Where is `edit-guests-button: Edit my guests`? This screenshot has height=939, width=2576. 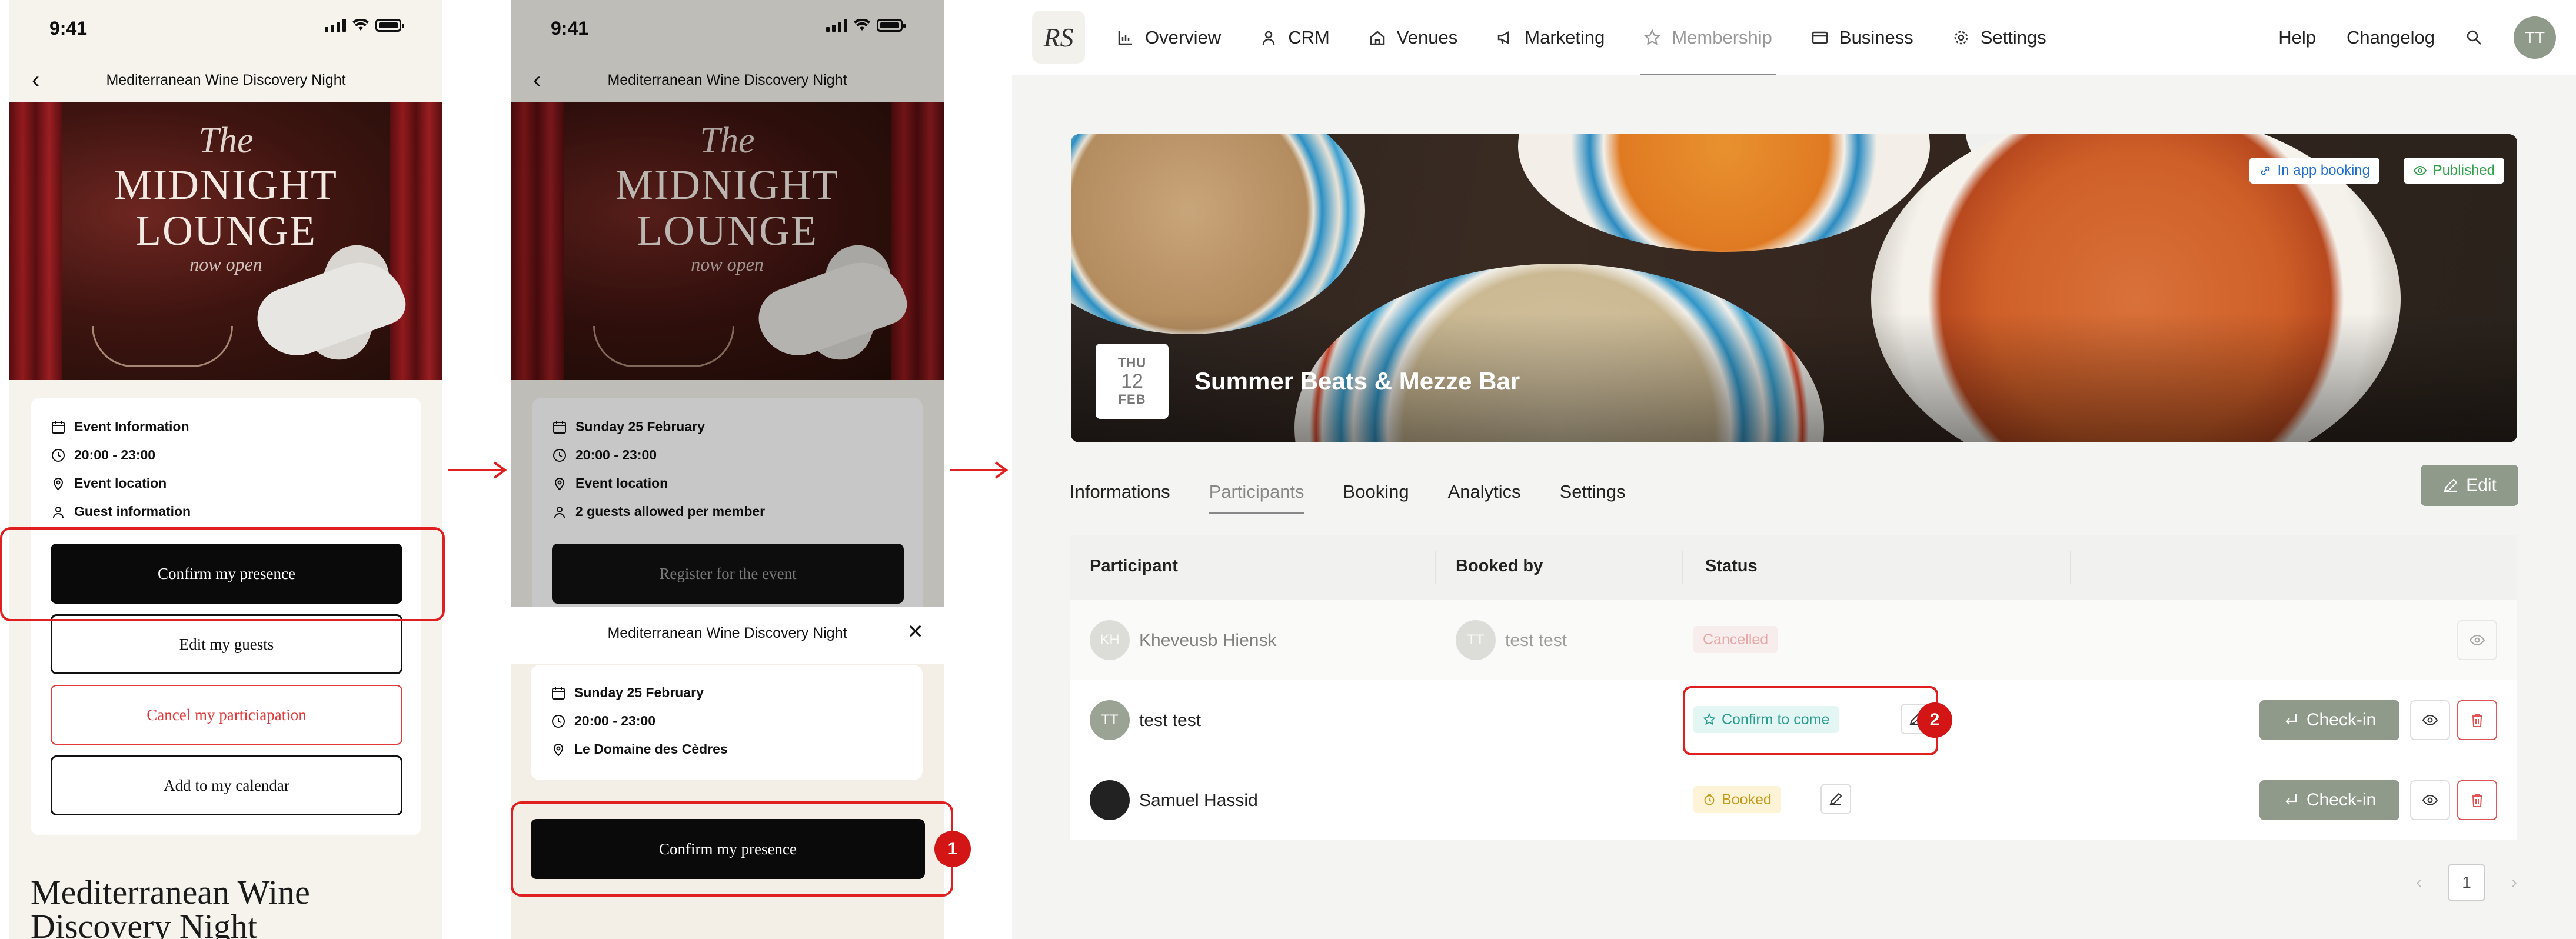
edit-guests-button: Edit my guests is located at coordinates (226, 644).